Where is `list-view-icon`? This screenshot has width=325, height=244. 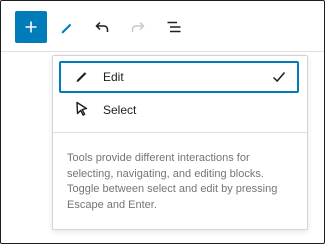
list-view-icon is located at coordinates (174, 27).